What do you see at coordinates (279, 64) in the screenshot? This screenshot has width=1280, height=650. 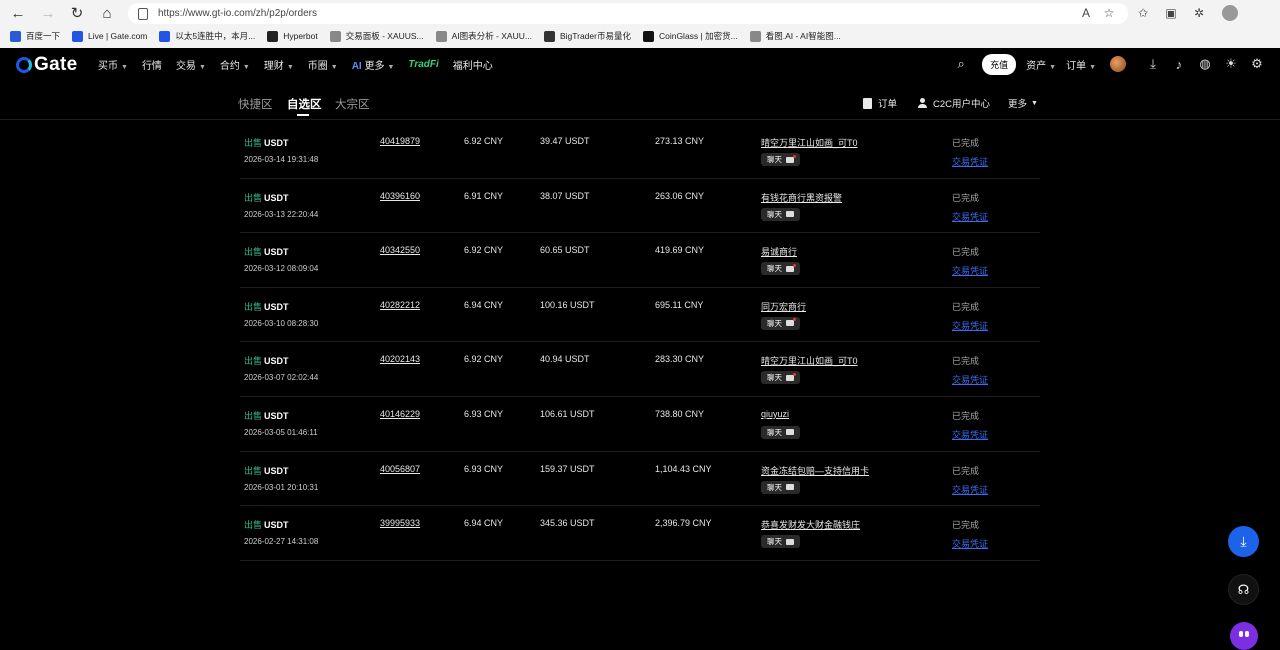 I see `menu-item: 理财 ▼` at bounding box center [279, 64].